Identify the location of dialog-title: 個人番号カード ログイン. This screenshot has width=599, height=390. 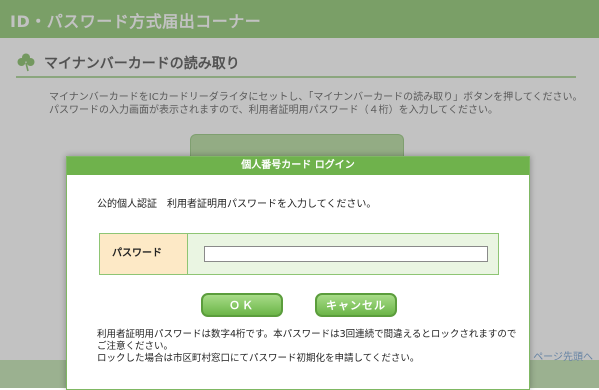
(298, 166).